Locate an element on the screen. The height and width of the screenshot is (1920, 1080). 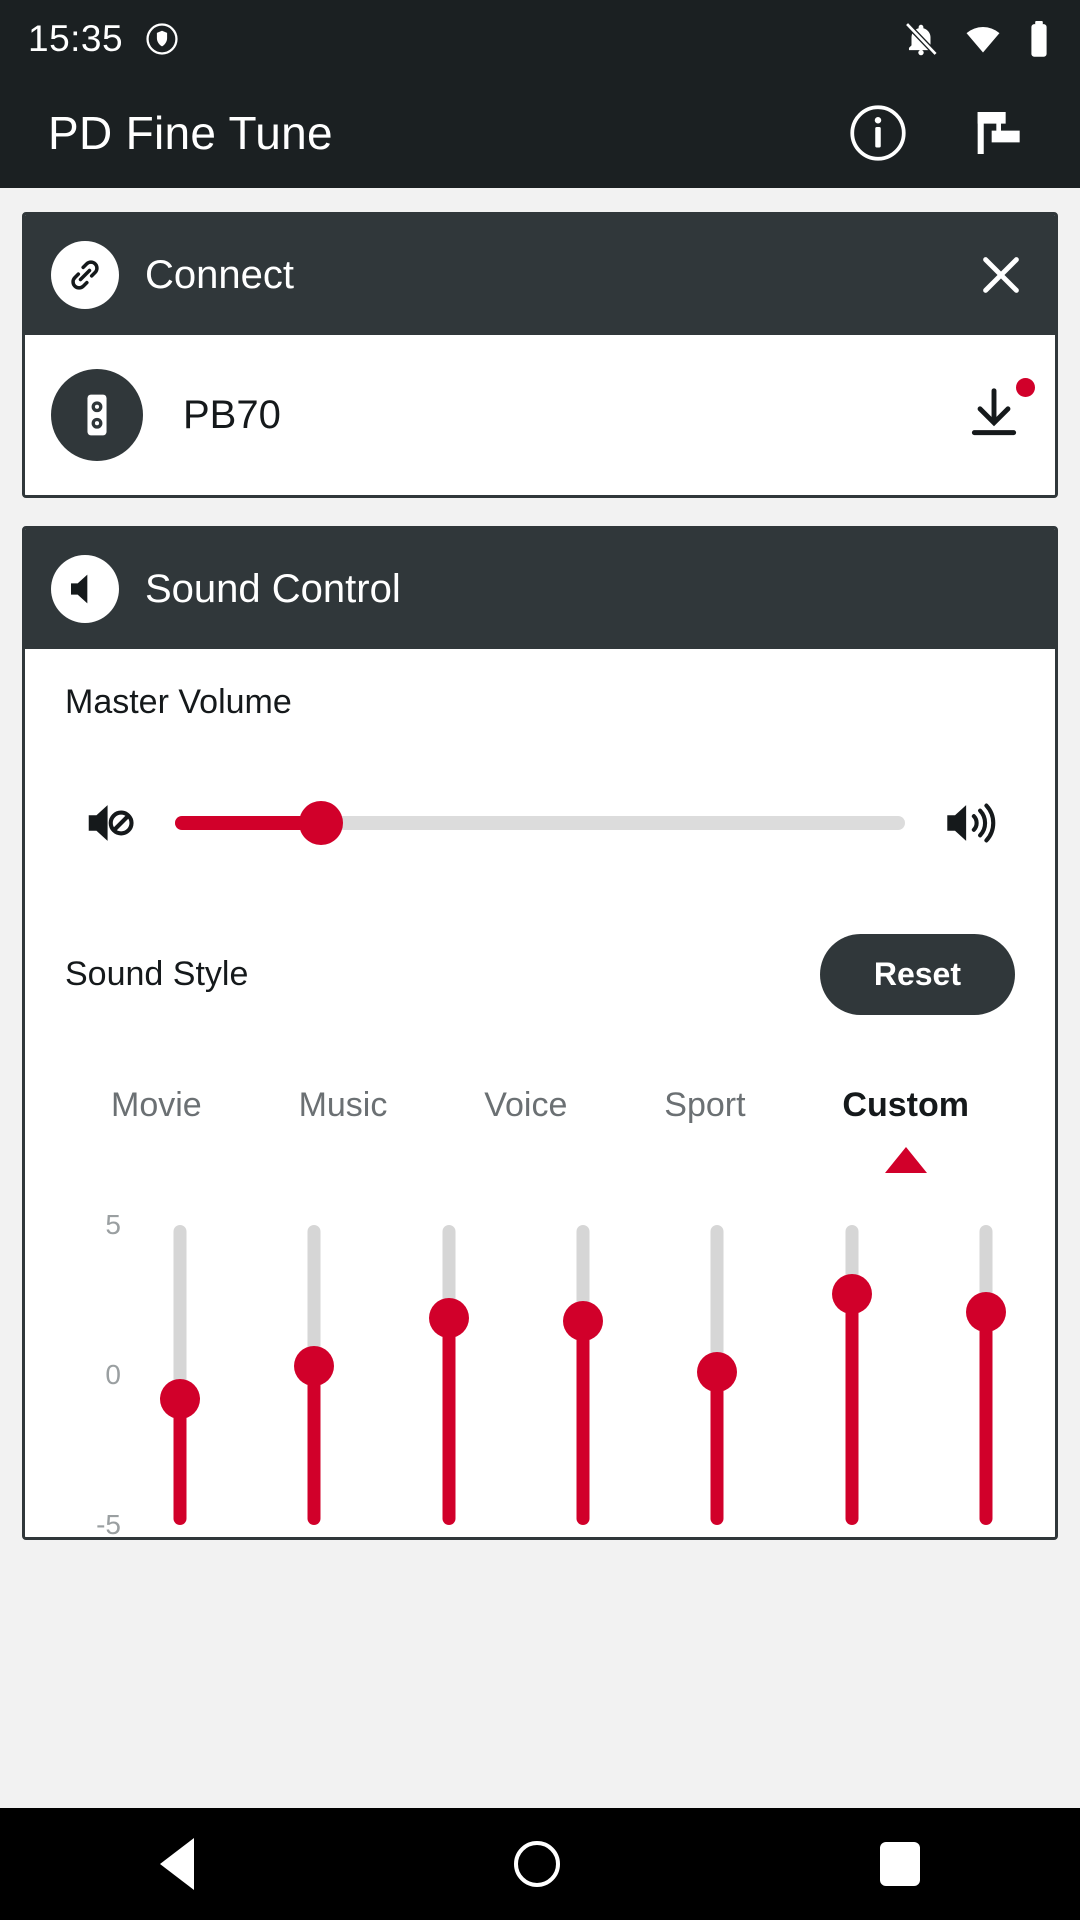
status-bar-right is located at coordinates (977, 39).